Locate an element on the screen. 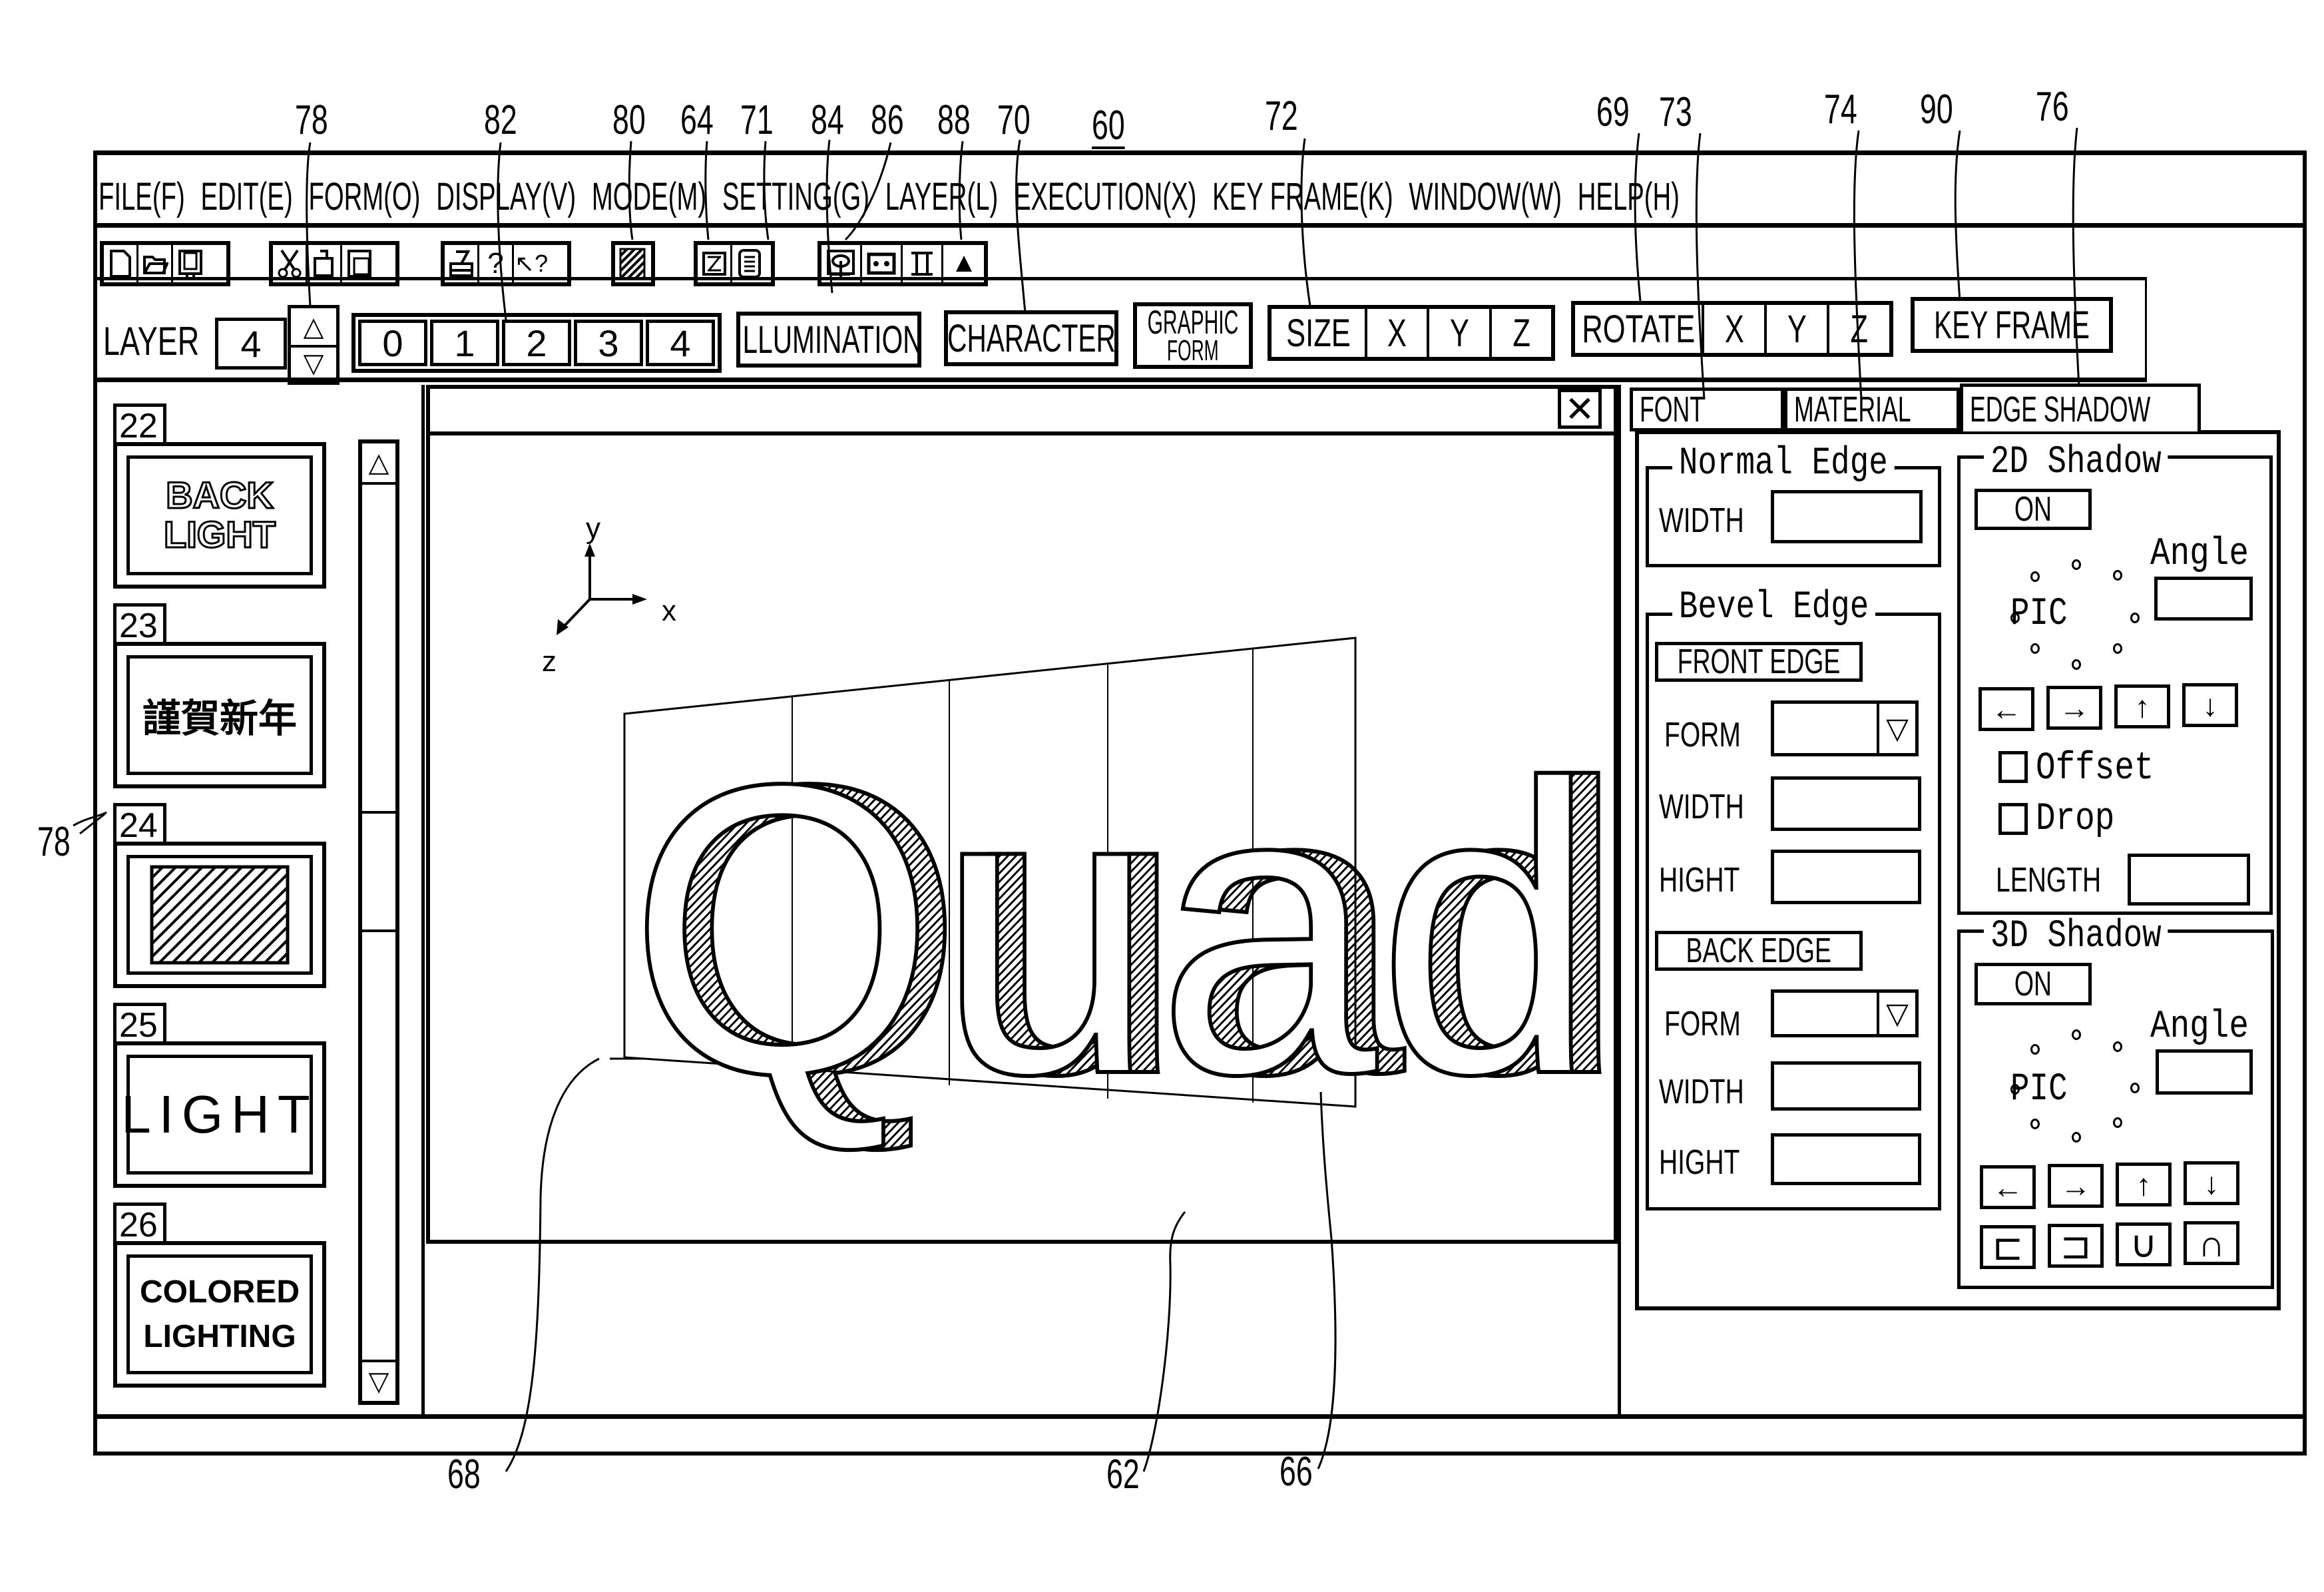  rotate-x-button: X is located at coordinates (1736, 329).